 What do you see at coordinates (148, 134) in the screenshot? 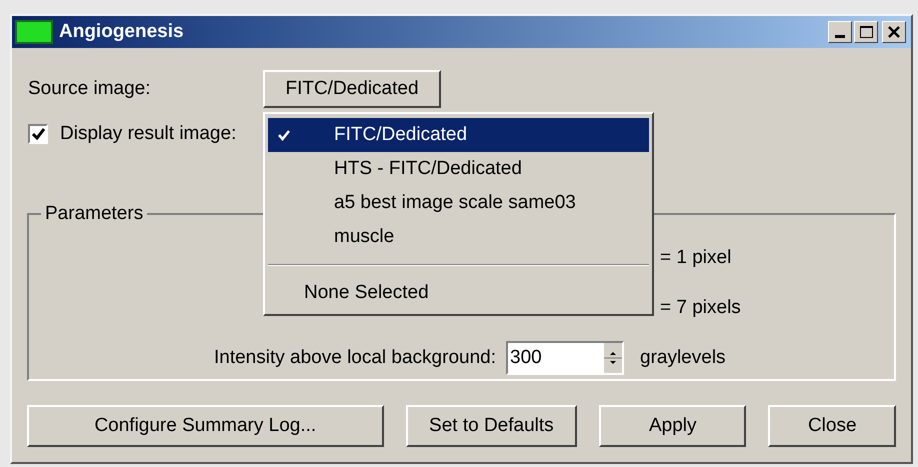
I see `checkbox-label: Display result image:` at bounding box center [148, 134].